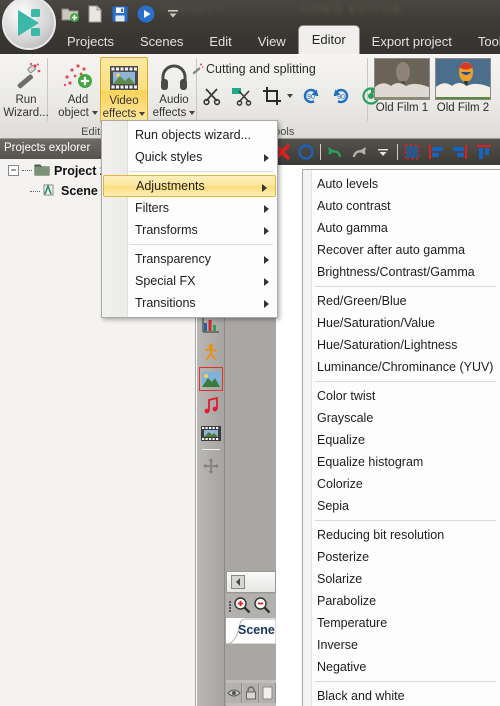 The height and width of the screenshot is (706, 500). I want to click on save-icon, so click(120, 14).